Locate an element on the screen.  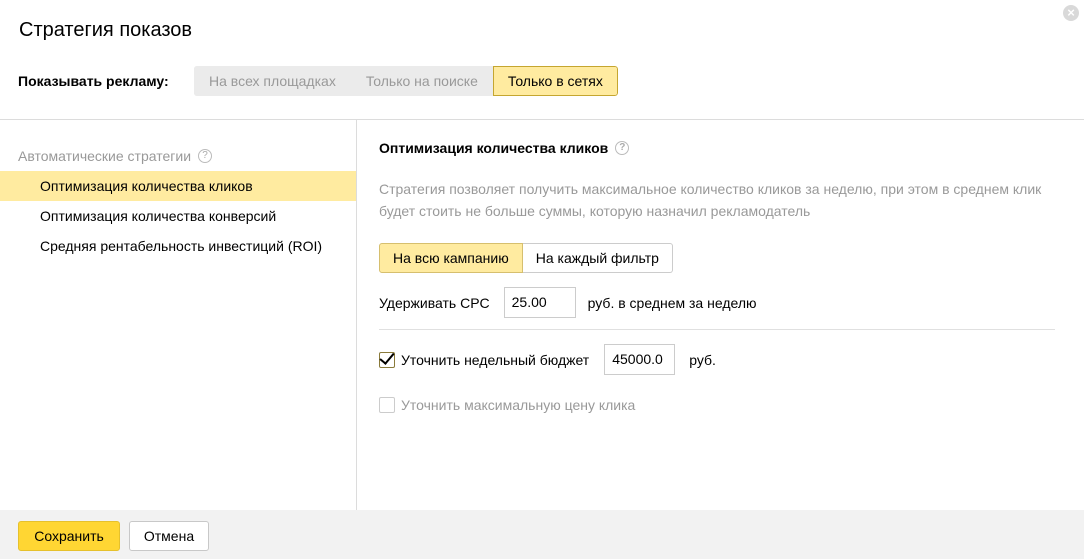
cancel-button: Отмена is located at coordinates (169, 536).